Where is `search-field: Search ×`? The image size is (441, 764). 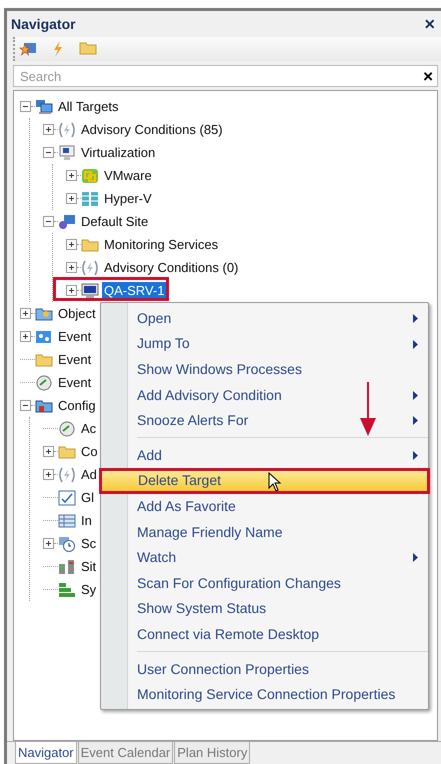 search-field: Search × is located at coordinates (225, 76).